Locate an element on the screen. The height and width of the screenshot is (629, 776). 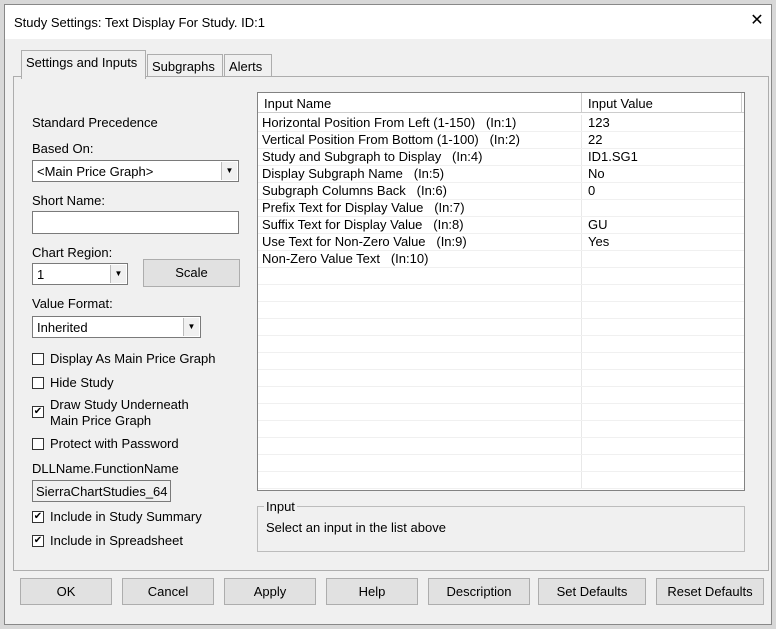
dll-name-label: DLLName.FunctionName is located at coordinates (105, 468).